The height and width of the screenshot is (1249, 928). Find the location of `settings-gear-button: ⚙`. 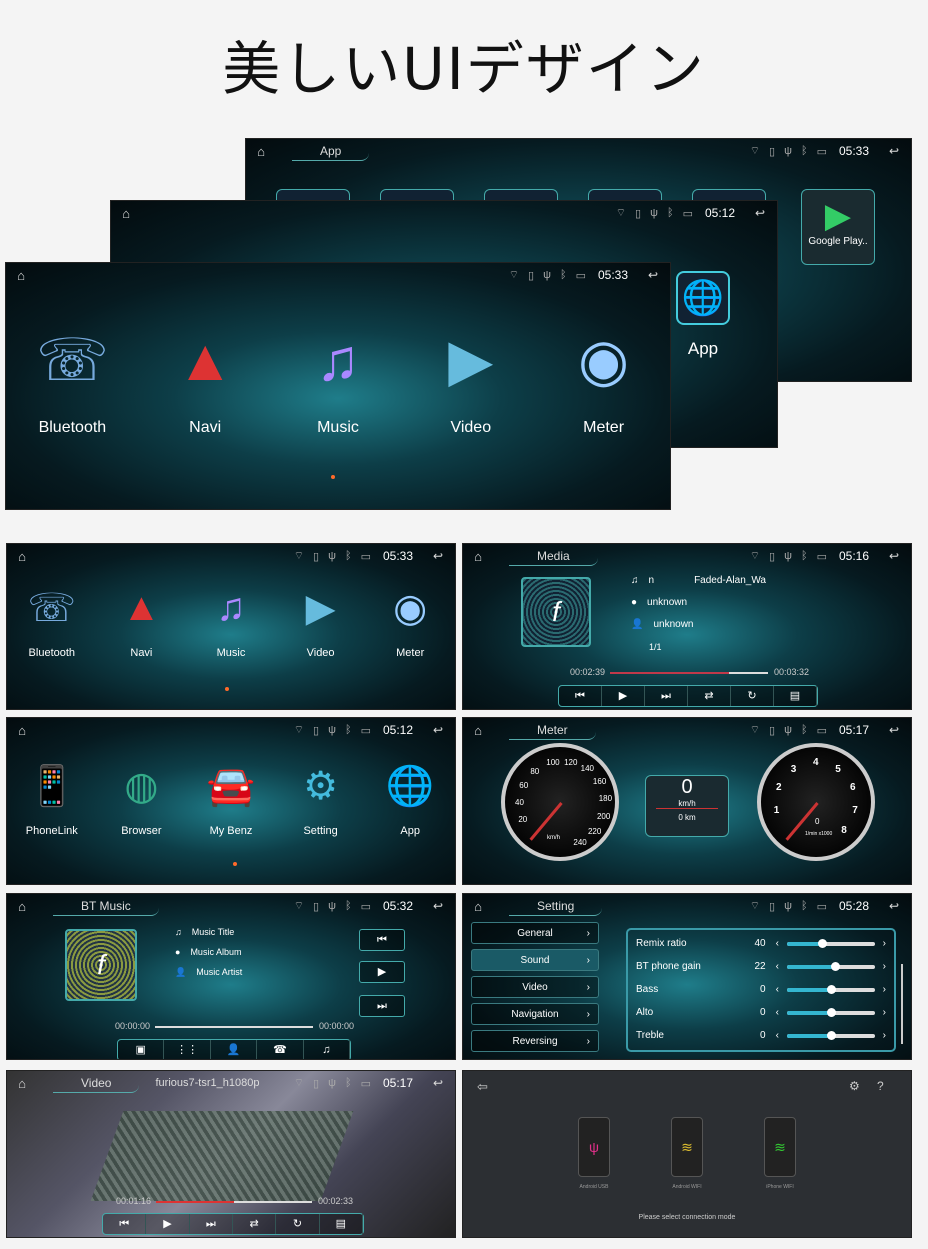

settings-gear-button: ⚙ is located at coordinates (854, 1086).